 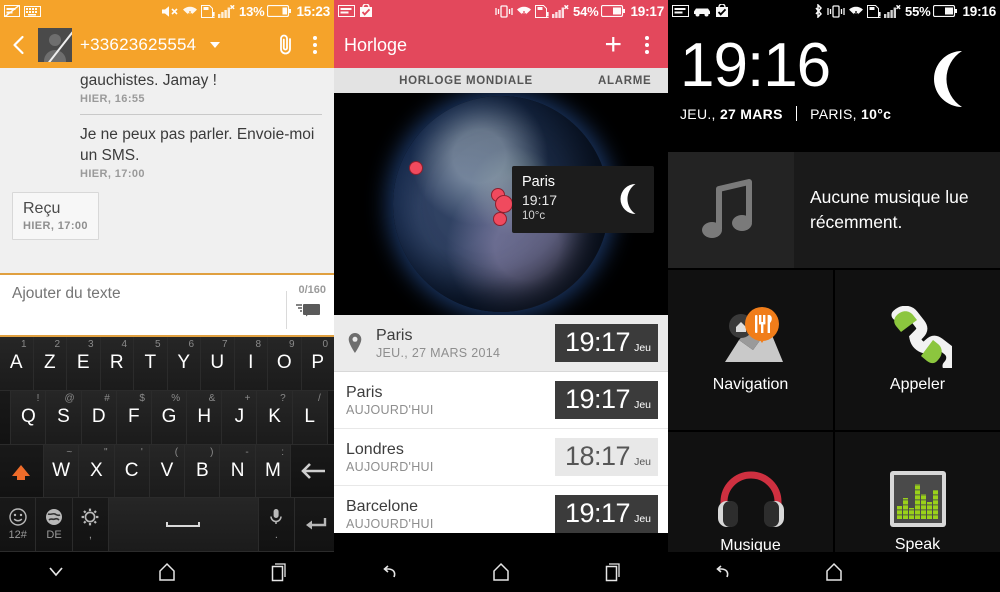 What do you see at coordinates (240, 417) in the screenshot?
I see `key-j: + J` at bounding box center [240, 417].